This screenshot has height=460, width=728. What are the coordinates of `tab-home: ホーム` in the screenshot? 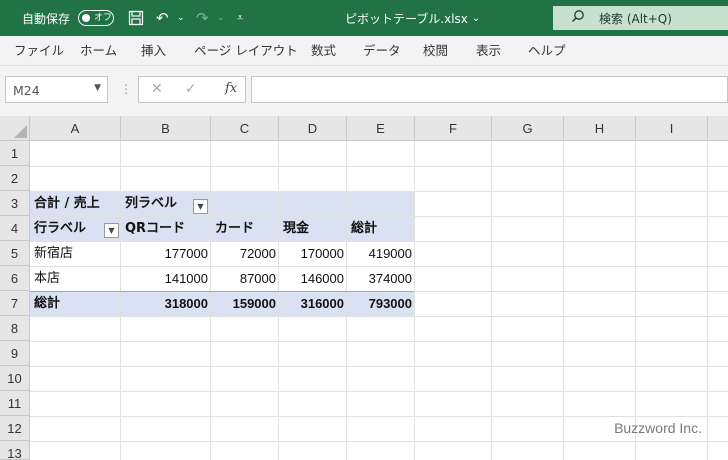 It's located at (98, 51).